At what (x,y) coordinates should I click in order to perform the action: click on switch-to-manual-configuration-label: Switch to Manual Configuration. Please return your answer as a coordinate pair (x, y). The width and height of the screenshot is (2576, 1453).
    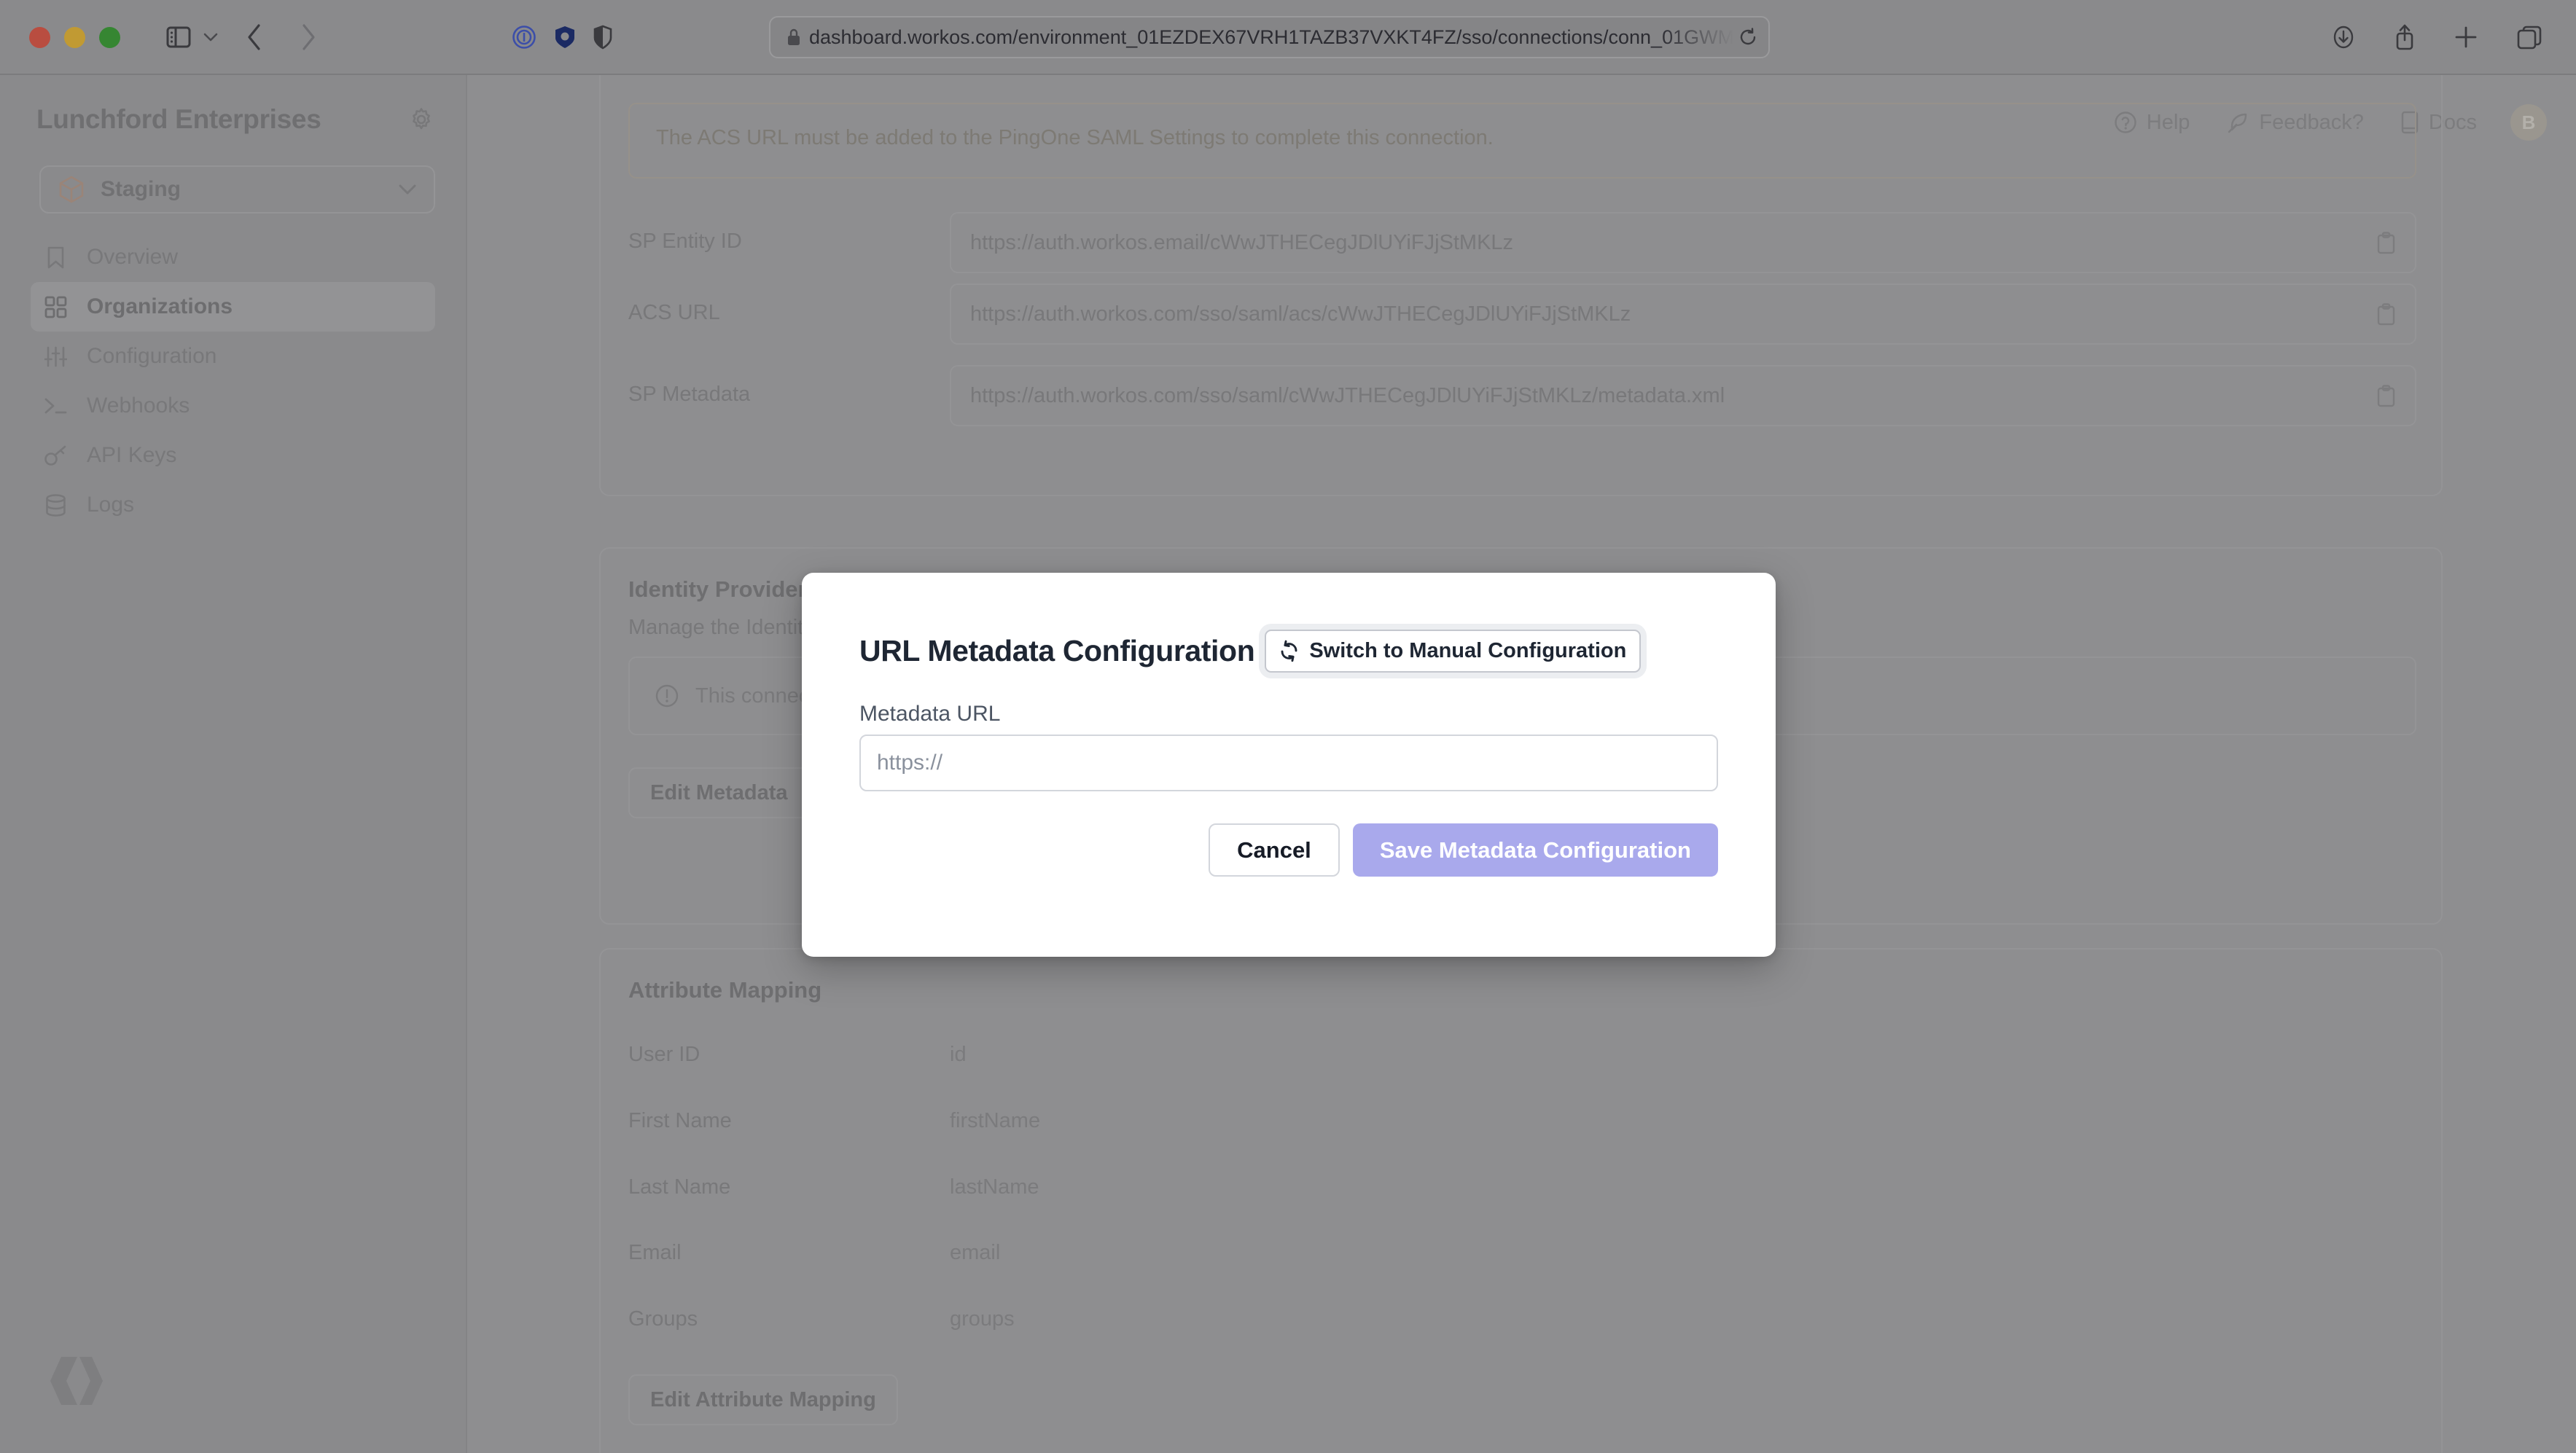
    Looking at the image, I should click on (1468, 650).